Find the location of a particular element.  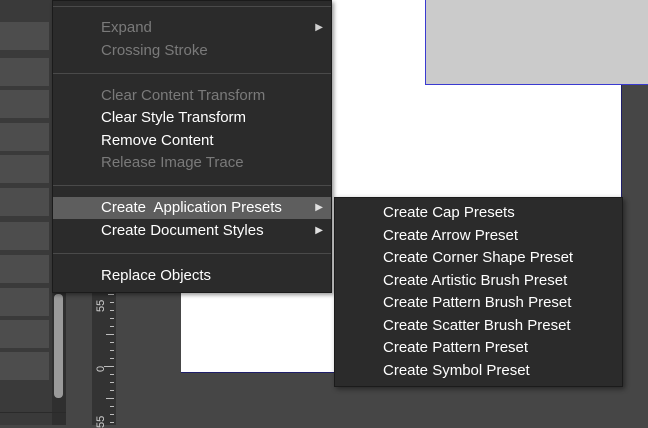

menu-item-clear-style-transform: Clear Style Transform is located at coordinates (192, 118).